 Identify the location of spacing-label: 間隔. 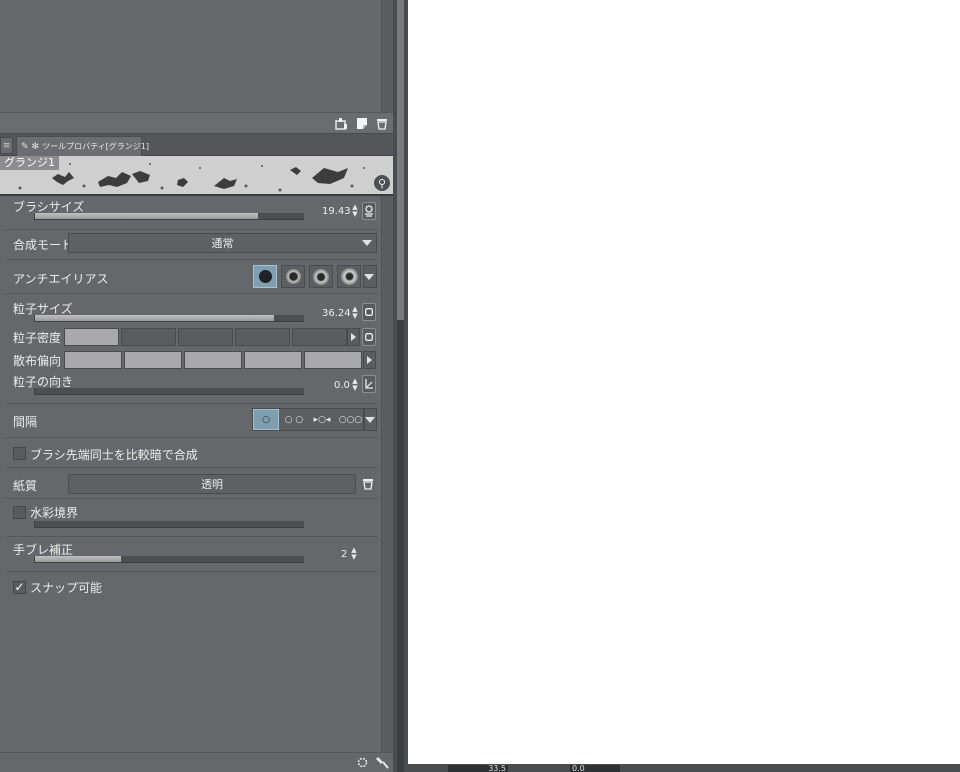
(25, 422).